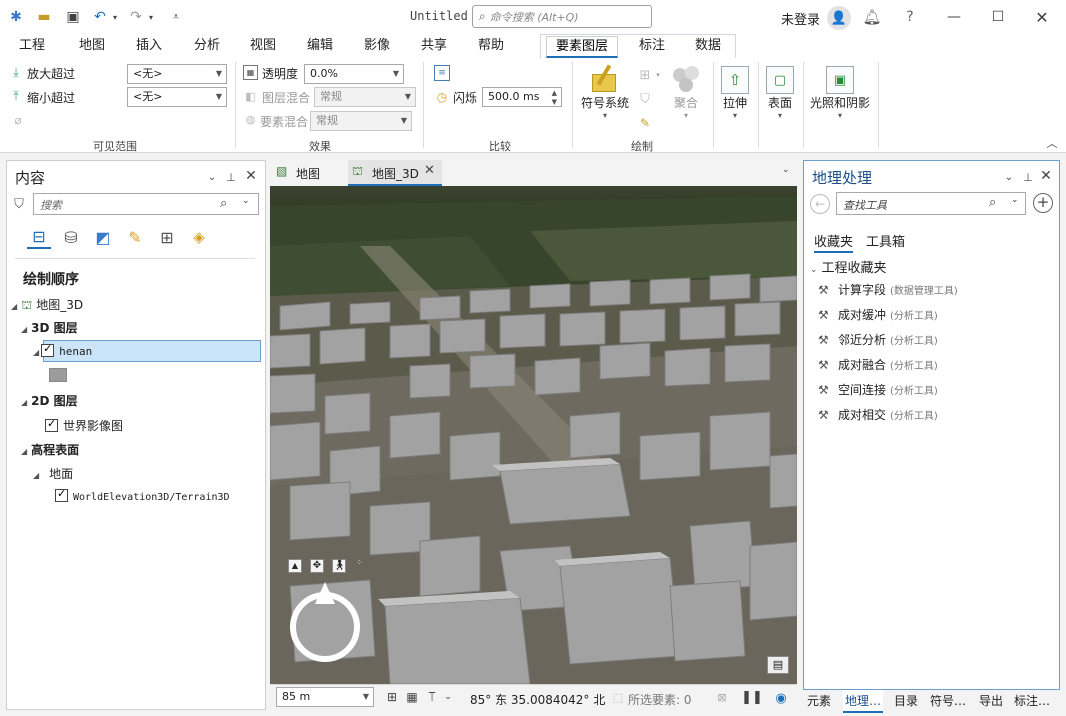 The height and width of the screenshot is (716, 1066). Describe the element at coordinates (71, 237) in the screenshot. I see `data-source-view-icon: ⛁` at that location.